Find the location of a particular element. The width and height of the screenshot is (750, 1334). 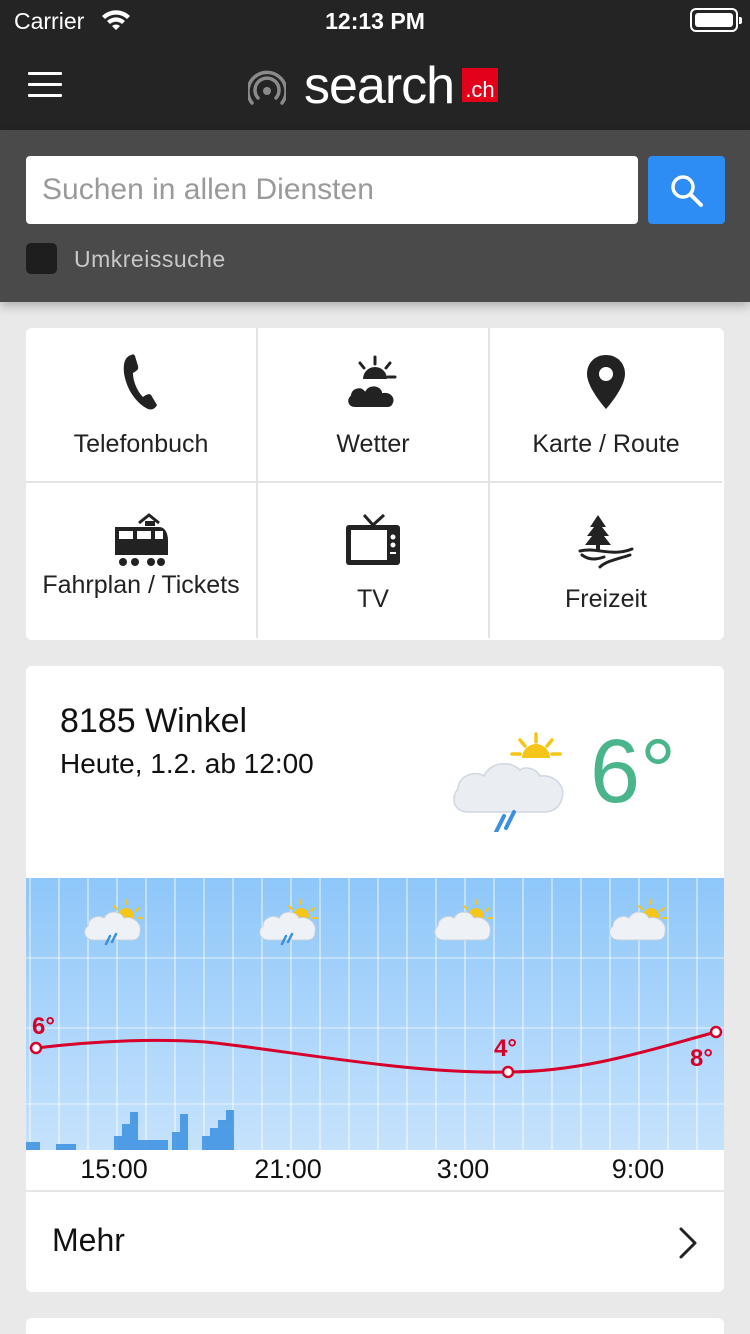

menu-icon is located at coordinates (45, 87).